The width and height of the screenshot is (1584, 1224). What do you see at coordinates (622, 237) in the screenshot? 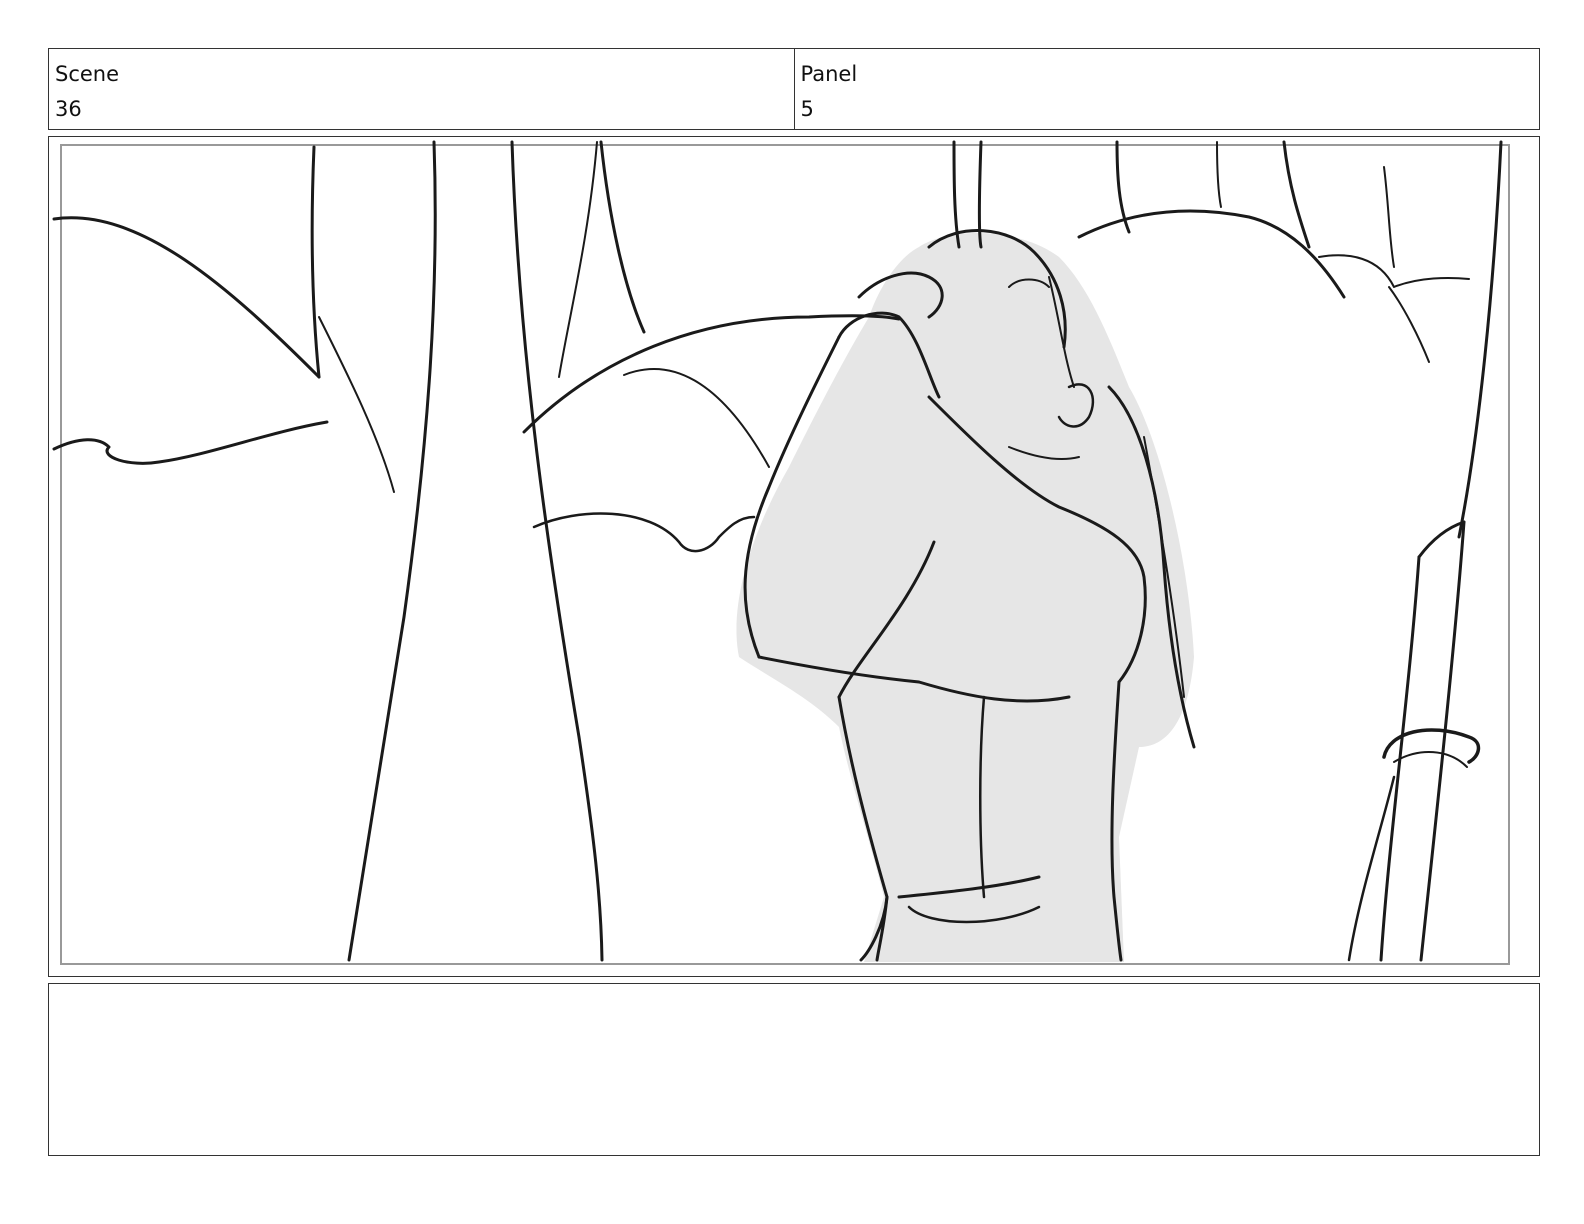
I see `mid-tree-right` at bounding box center [622, 237].